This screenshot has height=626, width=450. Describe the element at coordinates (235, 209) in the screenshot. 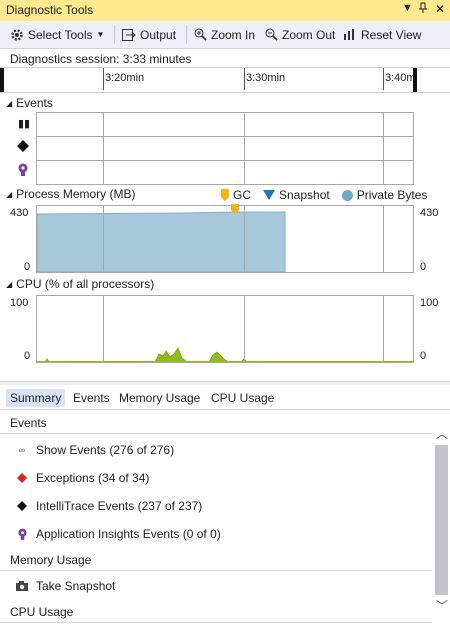

I see `gc-marker` at that location.